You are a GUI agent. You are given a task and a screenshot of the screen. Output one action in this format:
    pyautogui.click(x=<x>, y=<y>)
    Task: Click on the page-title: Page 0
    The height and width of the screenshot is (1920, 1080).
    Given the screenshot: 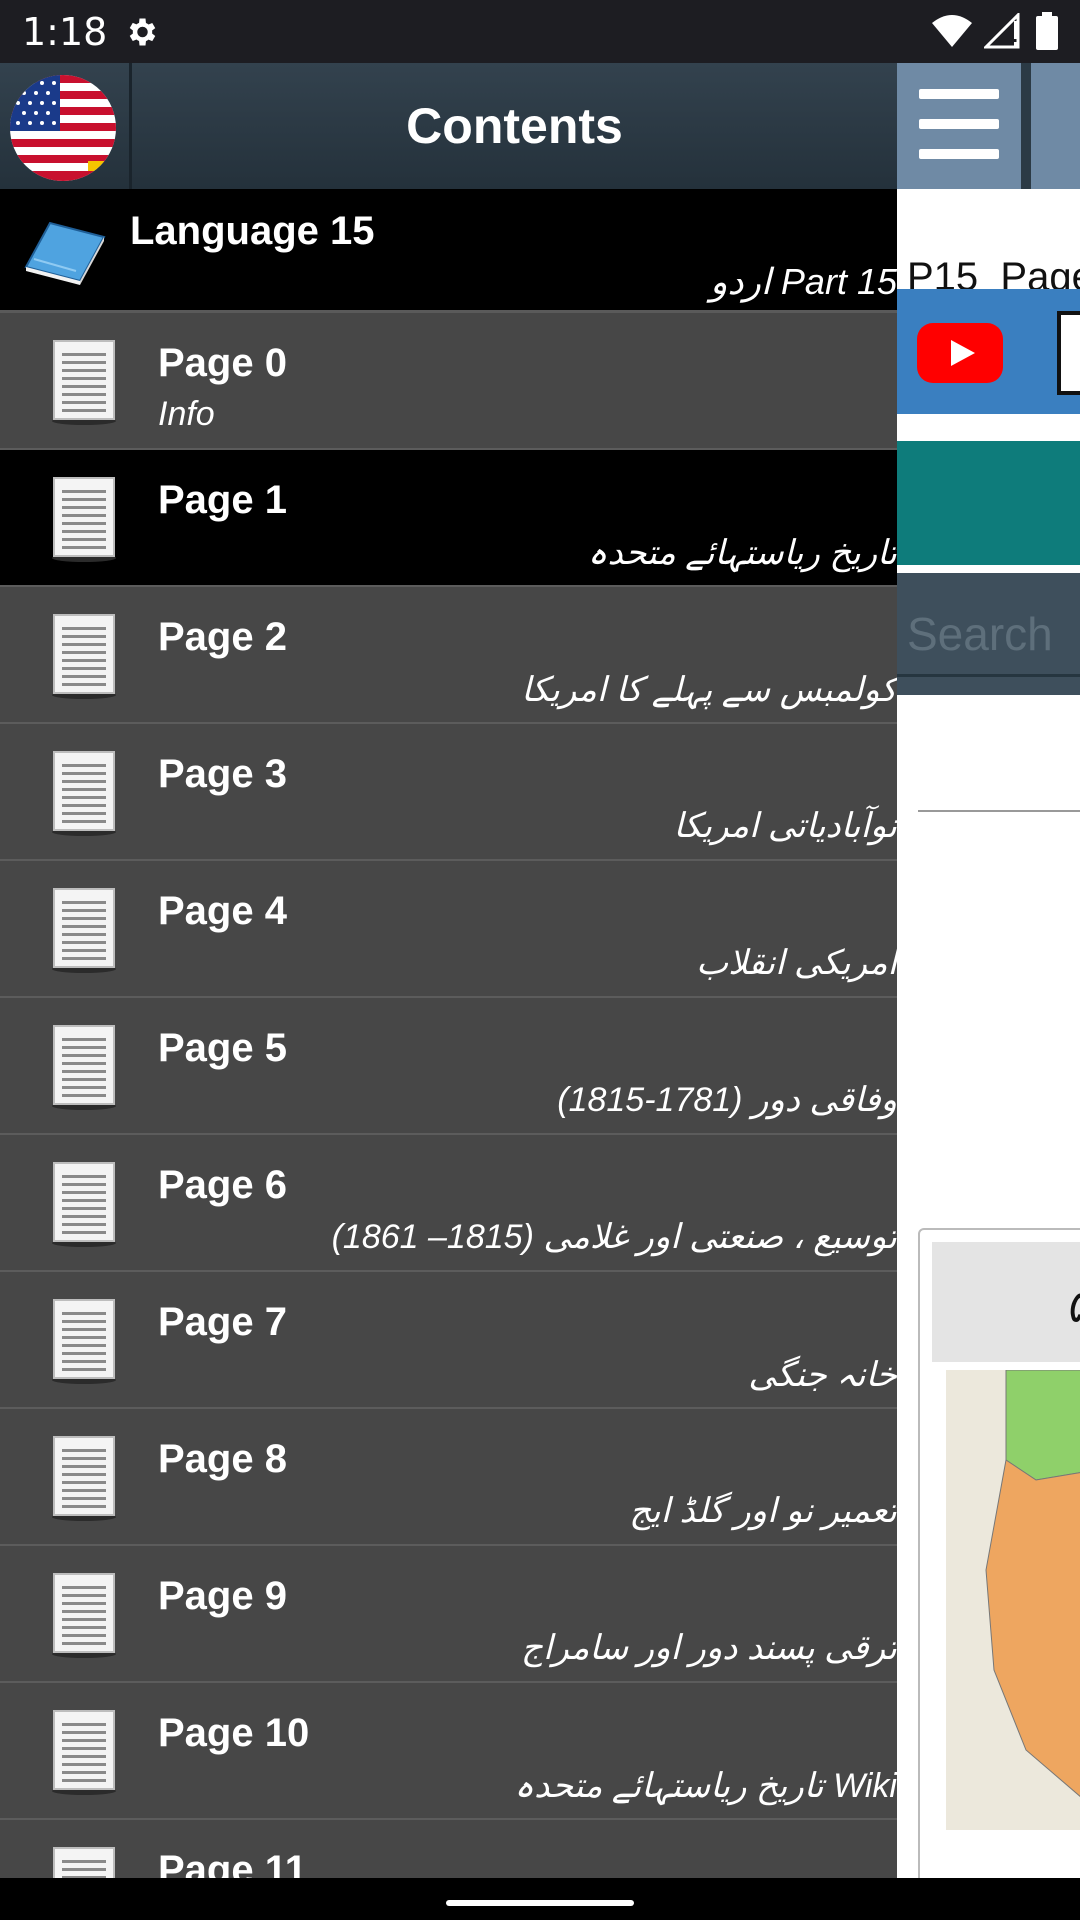 What is the action you would take?
    pyautogui.click(x=222, y=363)
    